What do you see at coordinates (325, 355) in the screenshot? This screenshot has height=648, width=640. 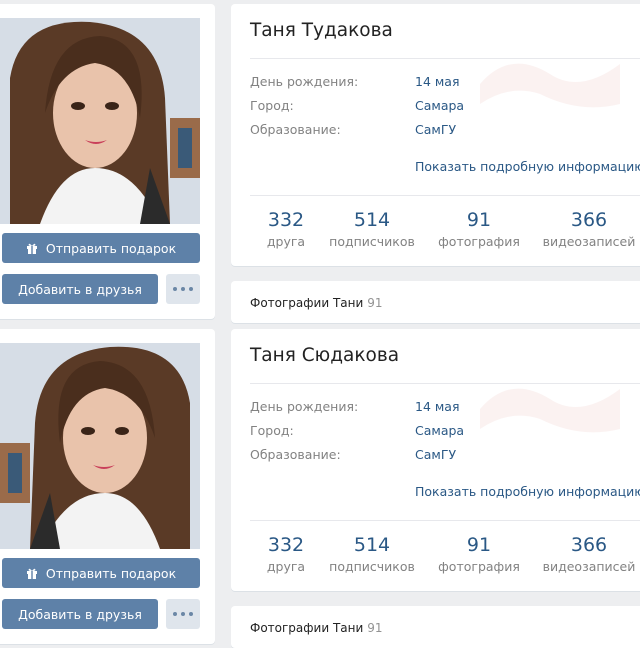 I see `profile-name: Таня Сюдакова` at bounding box center [325, 355].